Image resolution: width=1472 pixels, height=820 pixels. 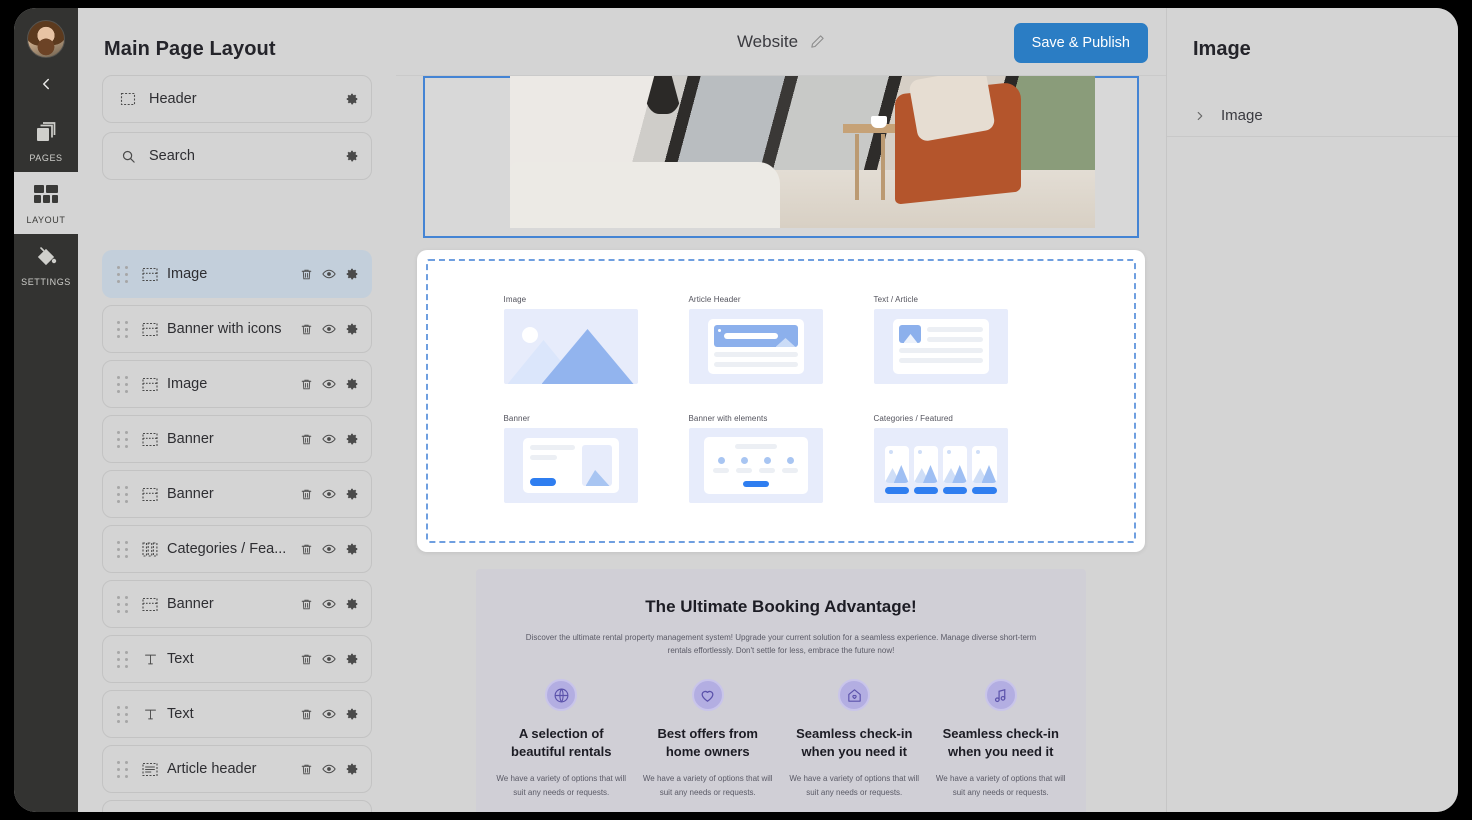 What do you see at coordinates (570, 346) in the screenshot?
I see `image-thumb` at bounding box center [570, 346].